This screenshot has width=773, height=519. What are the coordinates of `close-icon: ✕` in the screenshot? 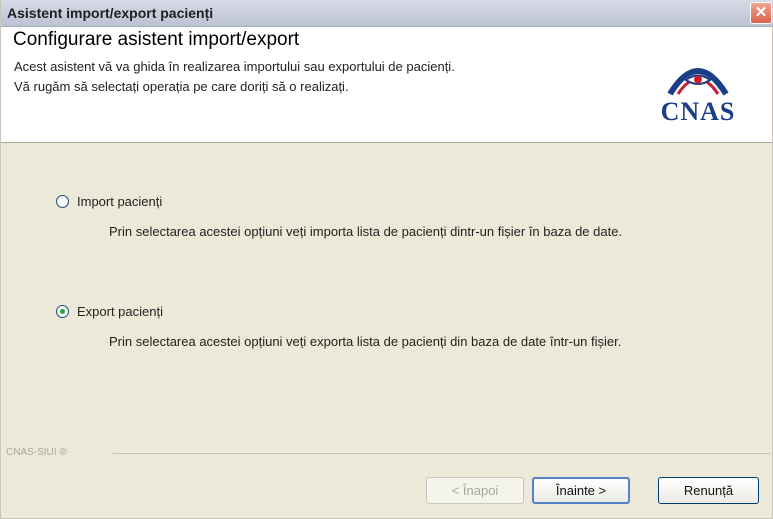 It's located at (761, 12).